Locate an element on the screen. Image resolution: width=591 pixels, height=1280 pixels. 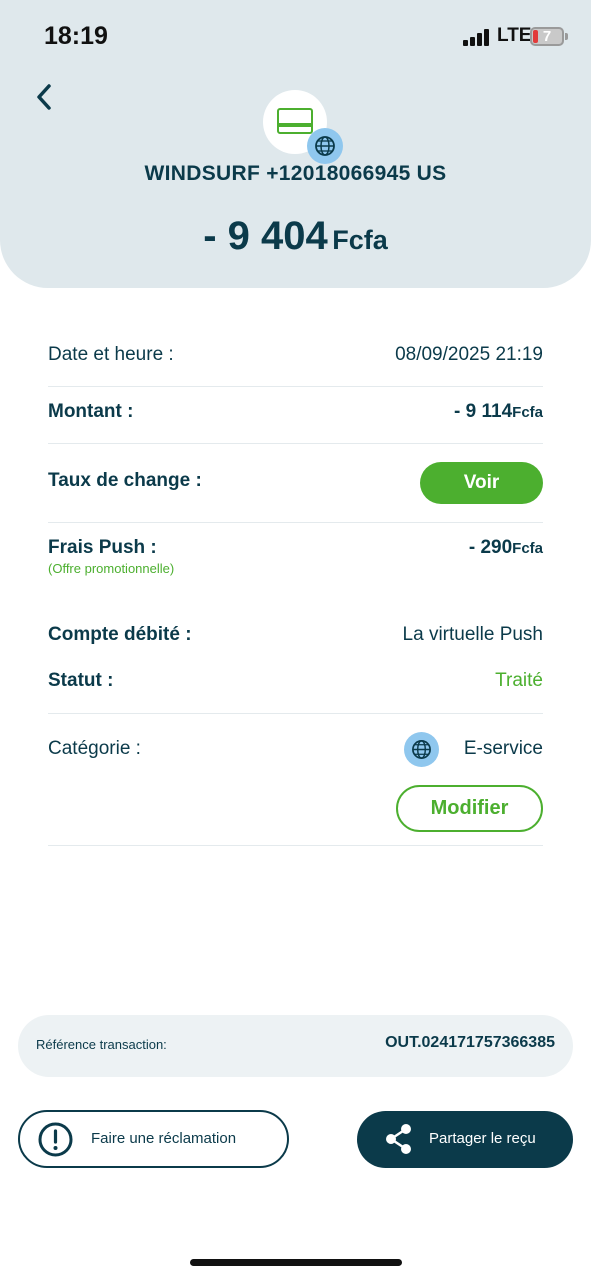
status-bar: 18:19 LTE 7 is located at coordinates (295, 35).